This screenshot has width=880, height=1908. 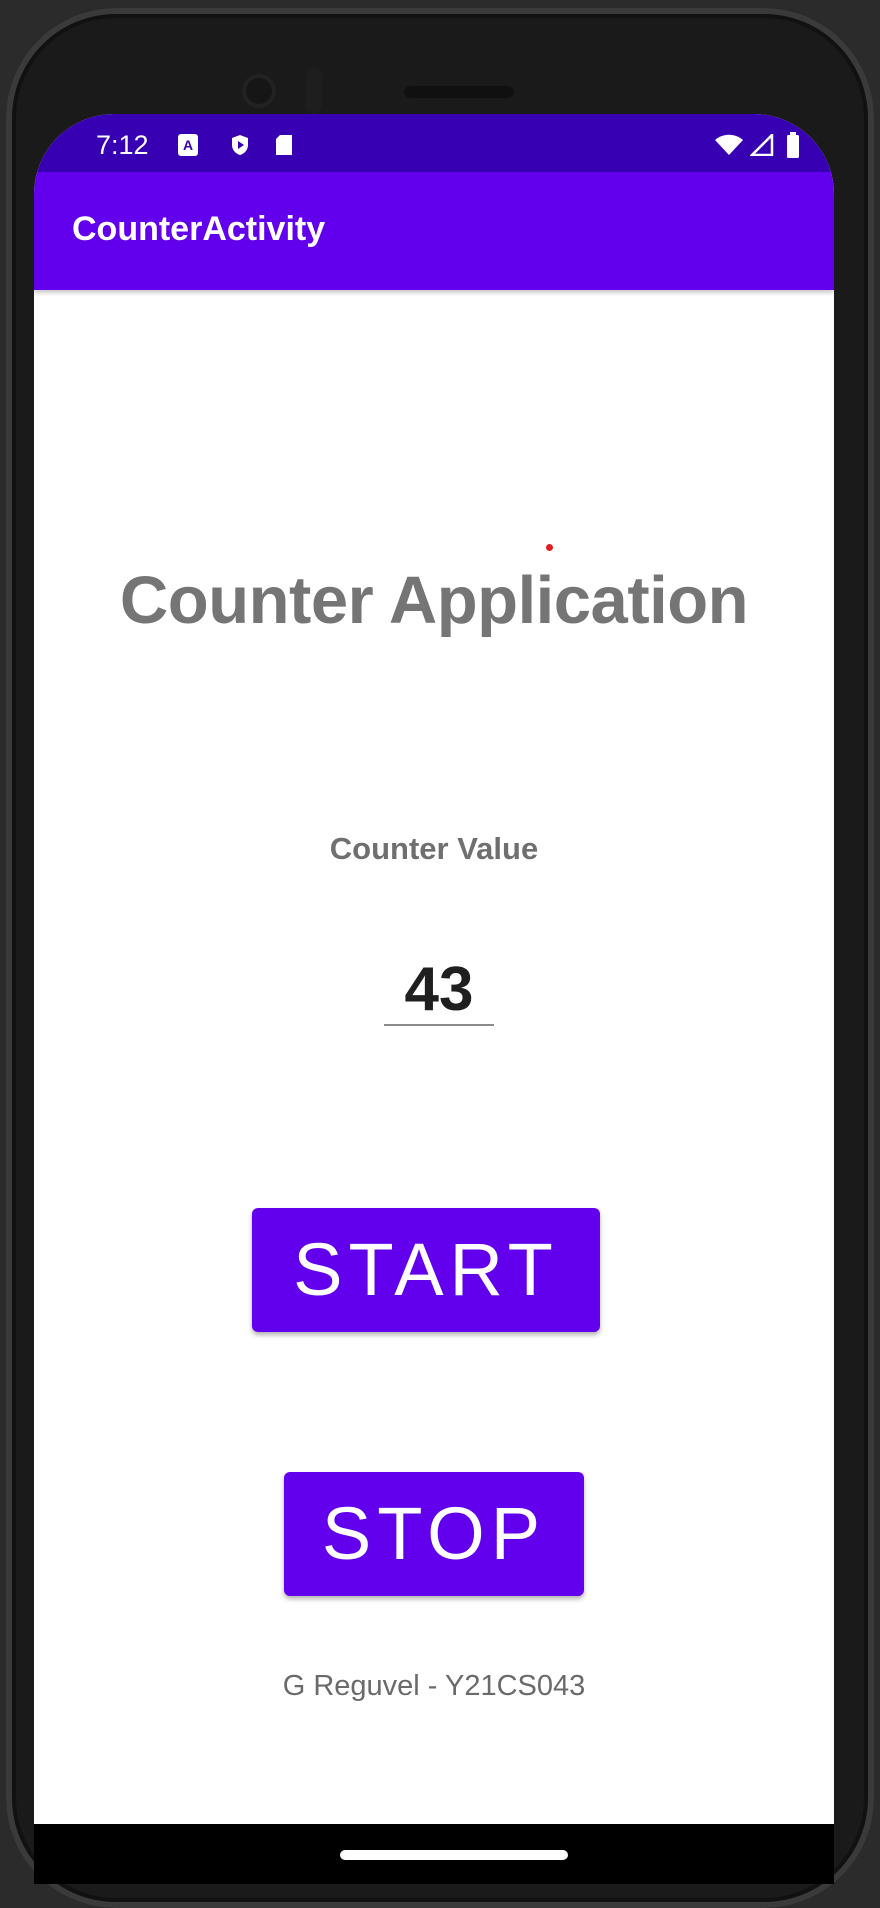 What do you see at coordinates (284, 145) in the screenshot?
I see `sd-card-icon` at bounding box center [284, 145].